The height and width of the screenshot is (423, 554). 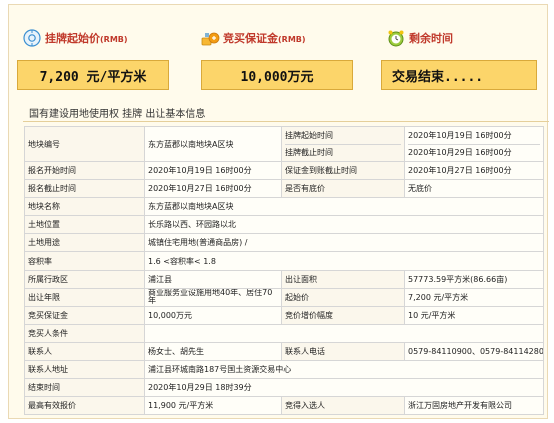 I want to click on table-row: 竞买保证金 10,000万元 竞价增价幅度 10 元/平方米, so click(x=284, y=315).